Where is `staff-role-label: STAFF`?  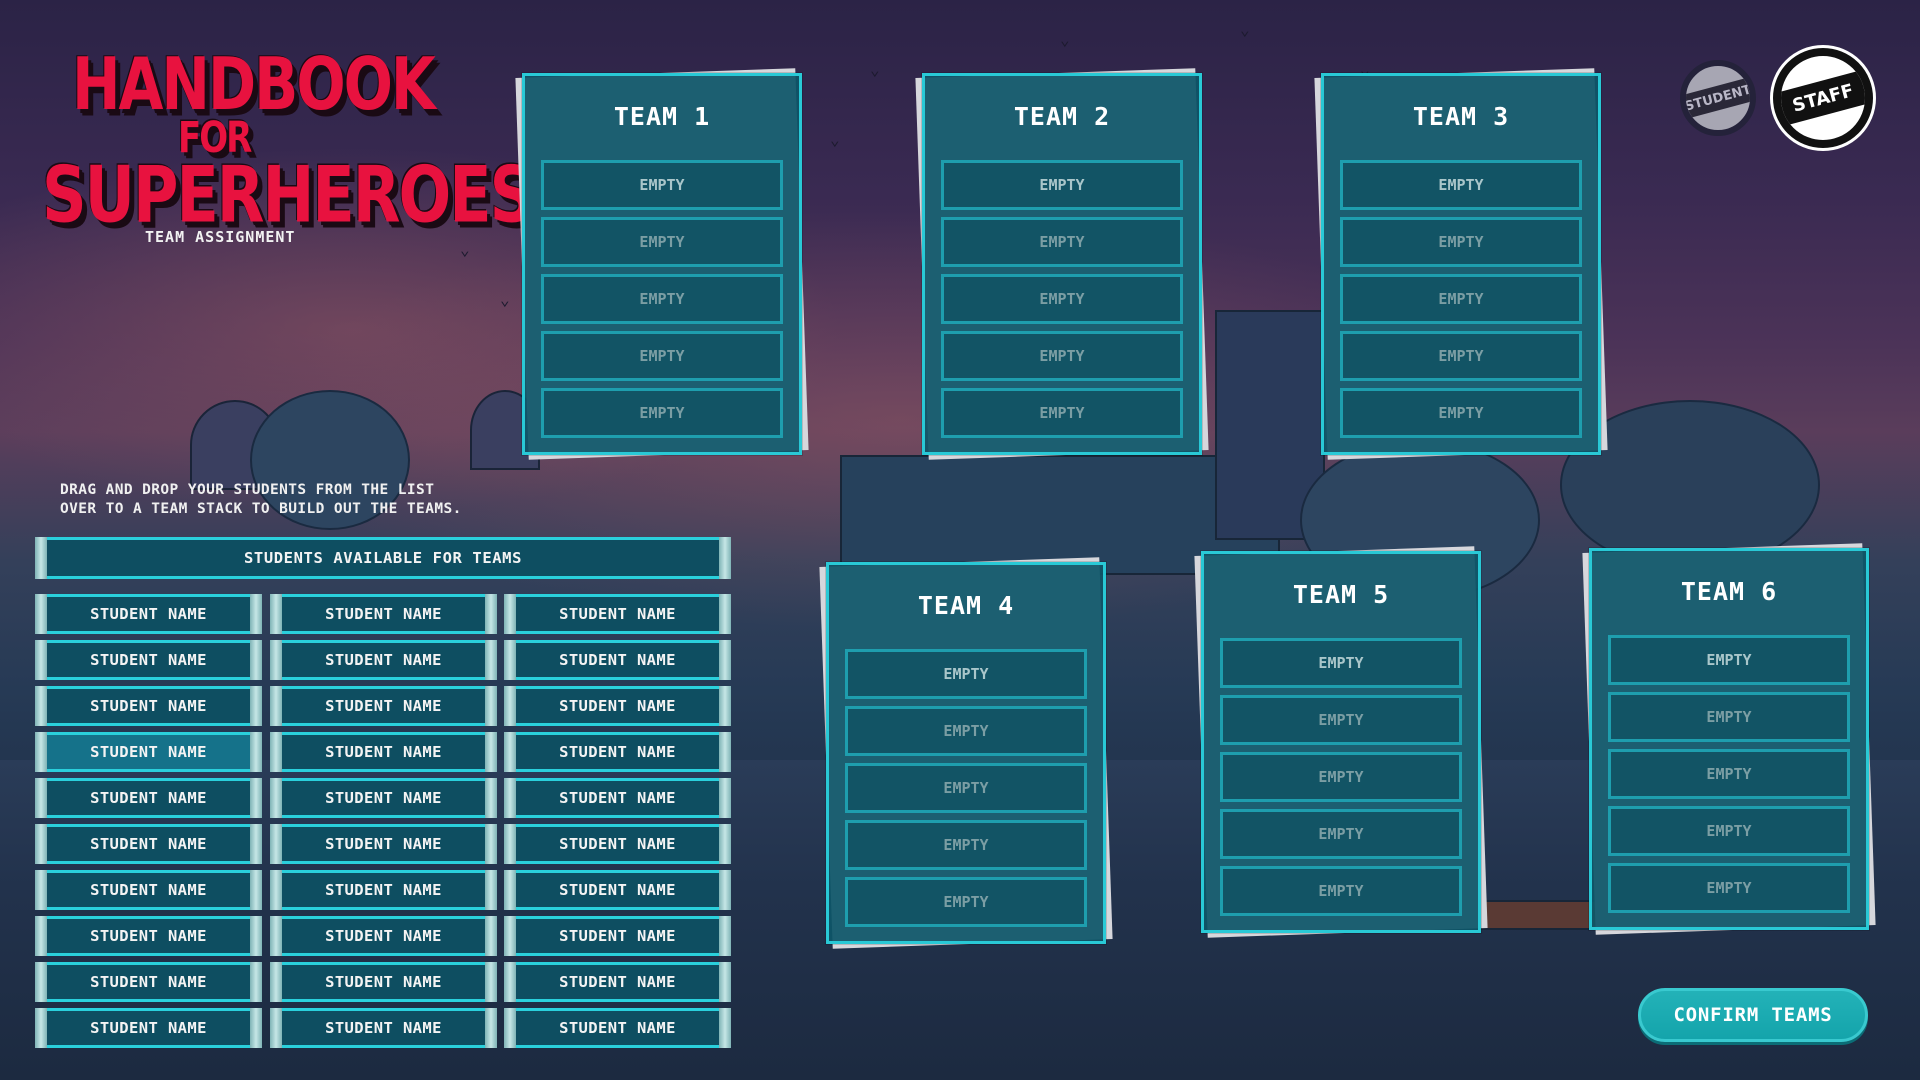
staff-role-label: STAFF is located at coordinates (1823, 98).